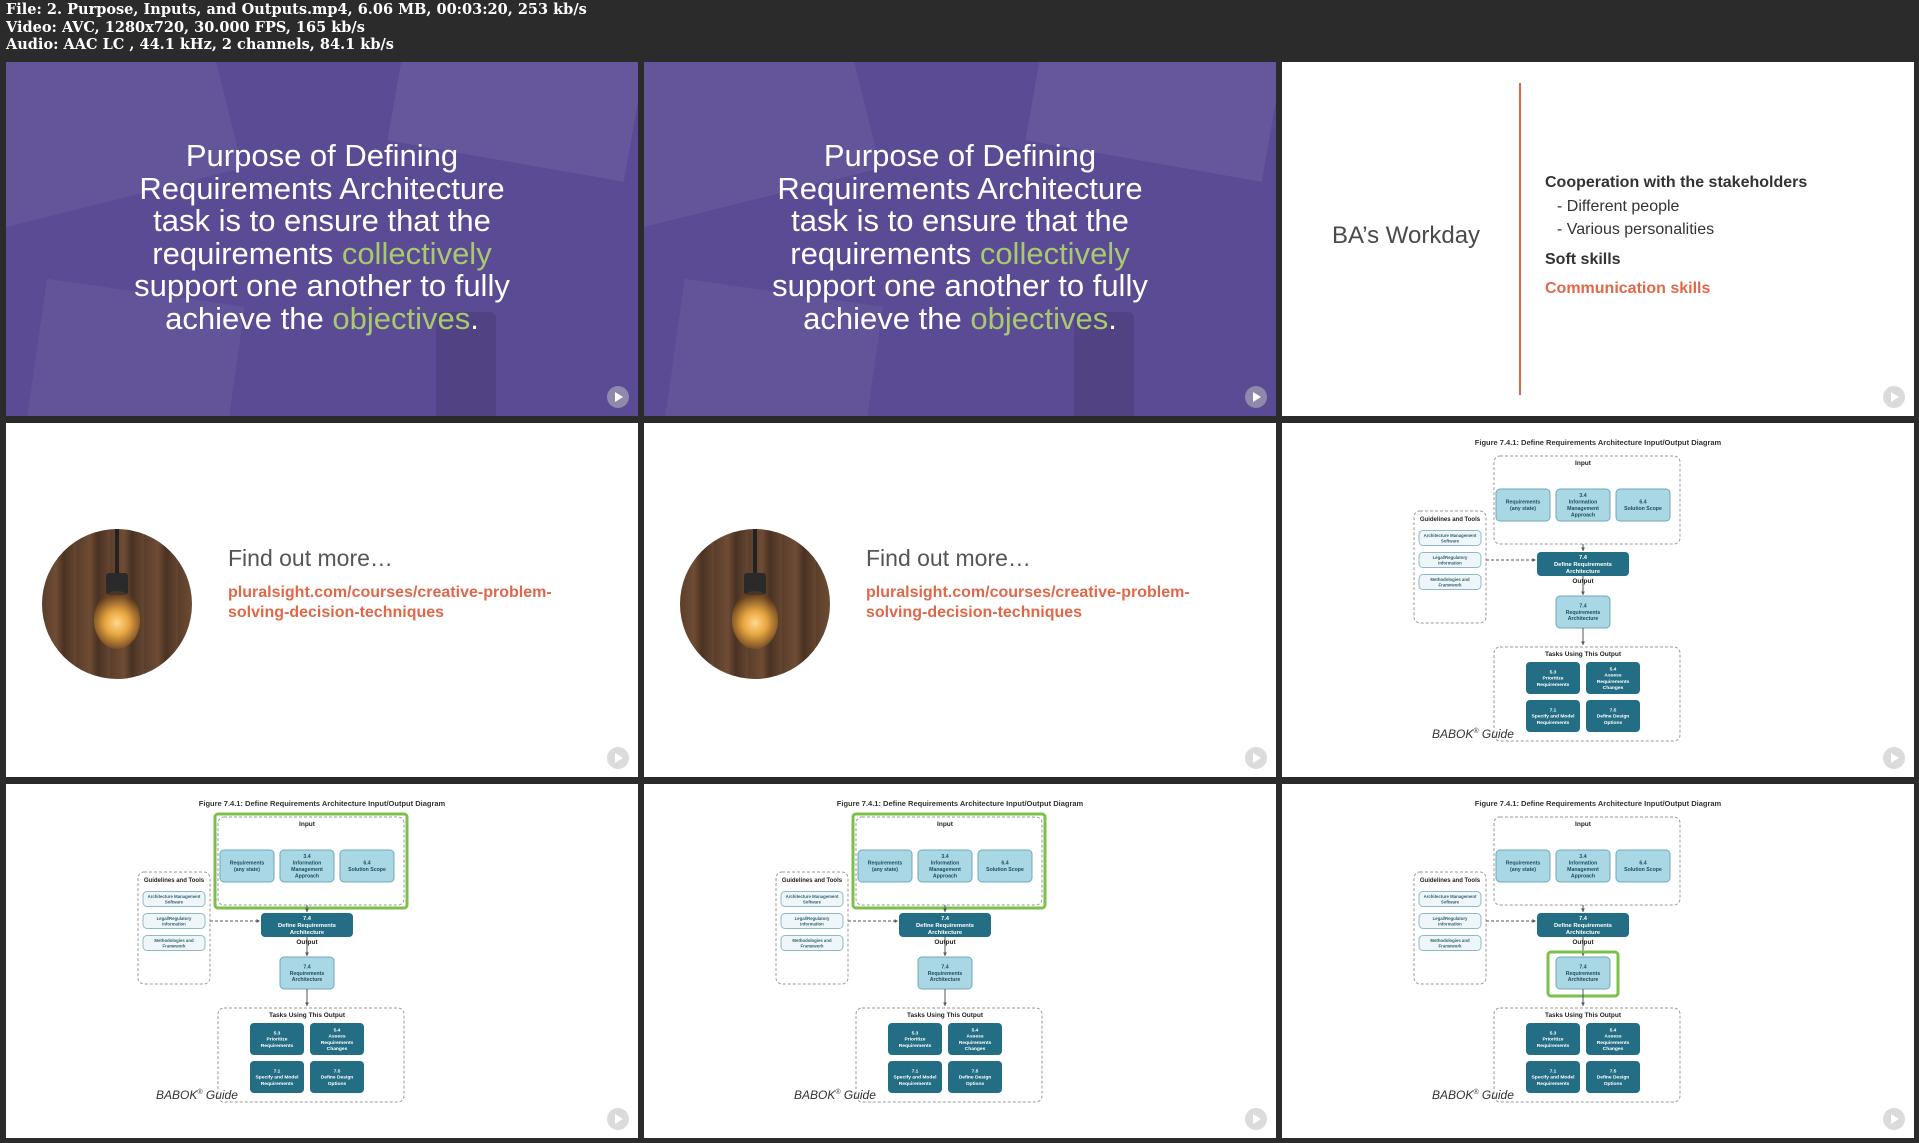 This screenshot has width=1919, height=1143. What do you see at coordinates (755, 604) in the screenshot?
I see `light-bulb-image` at bounding box center [755, 604].